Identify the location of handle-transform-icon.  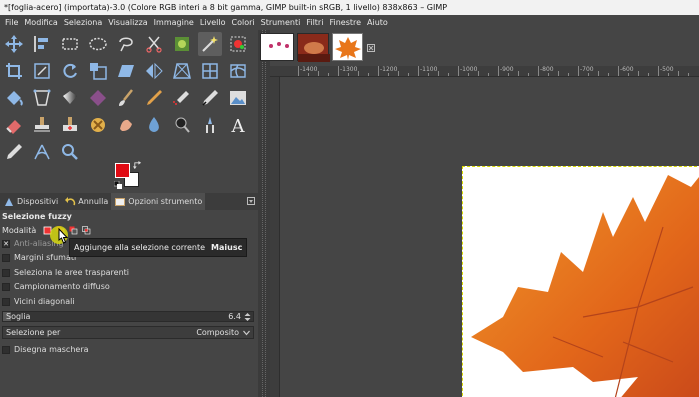
(42, 98).